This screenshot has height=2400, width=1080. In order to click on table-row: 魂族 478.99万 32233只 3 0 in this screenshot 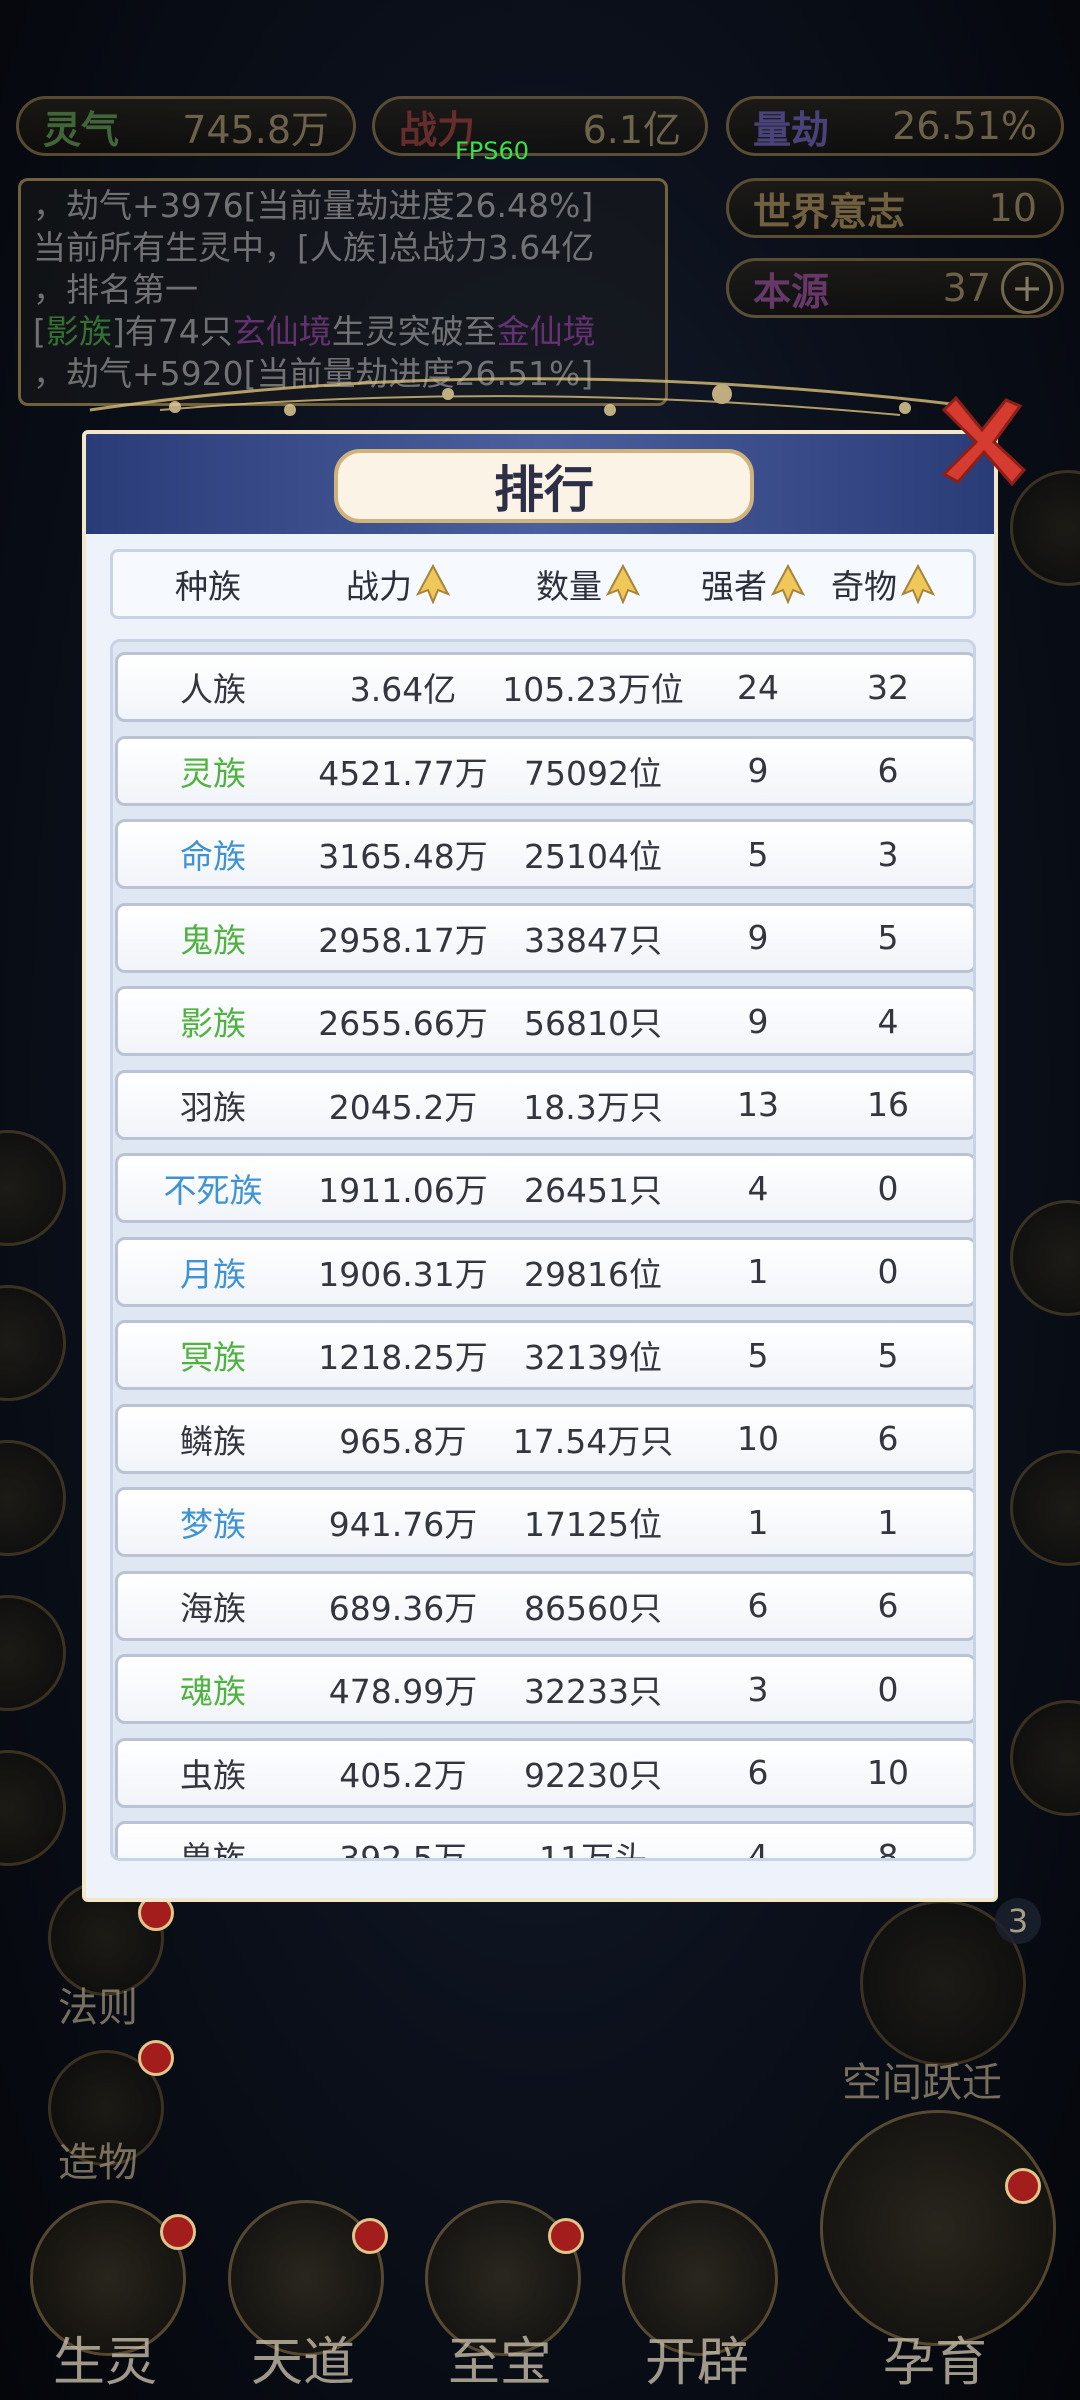, I will do `click(544, 1689)`.